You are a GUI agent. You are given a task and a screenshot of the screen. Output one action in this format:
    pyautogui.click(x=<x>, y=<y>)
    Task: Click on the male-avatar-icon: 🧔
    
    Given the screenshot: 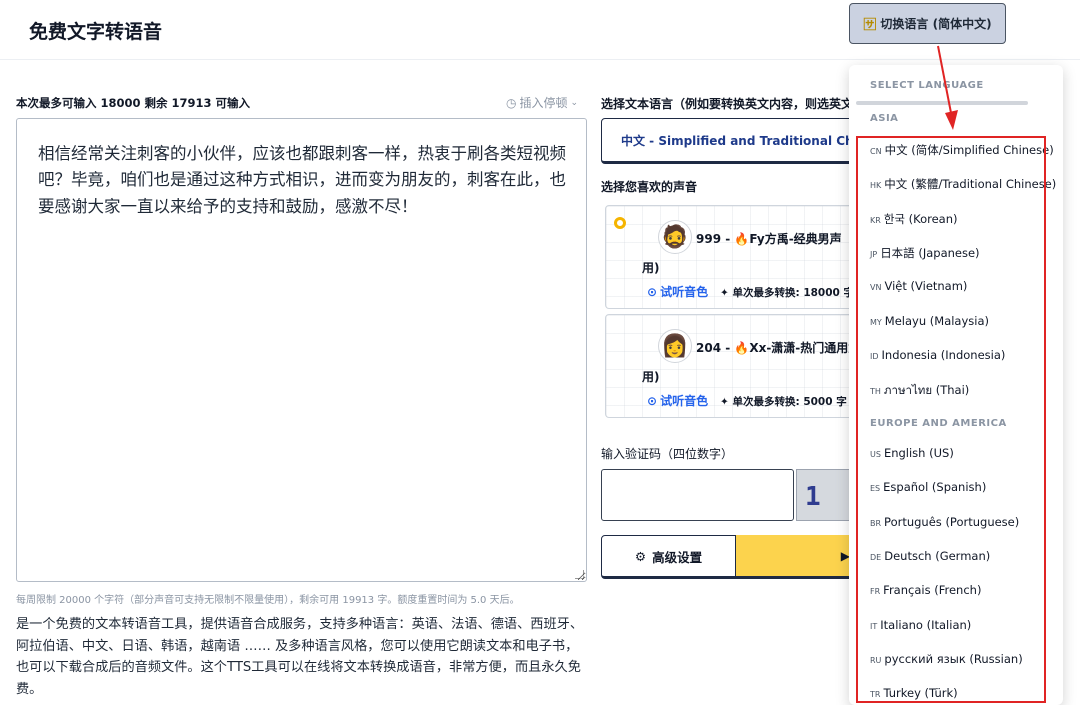 What is the action you would take?
    pyautogui.click(x=675, y=237)
    